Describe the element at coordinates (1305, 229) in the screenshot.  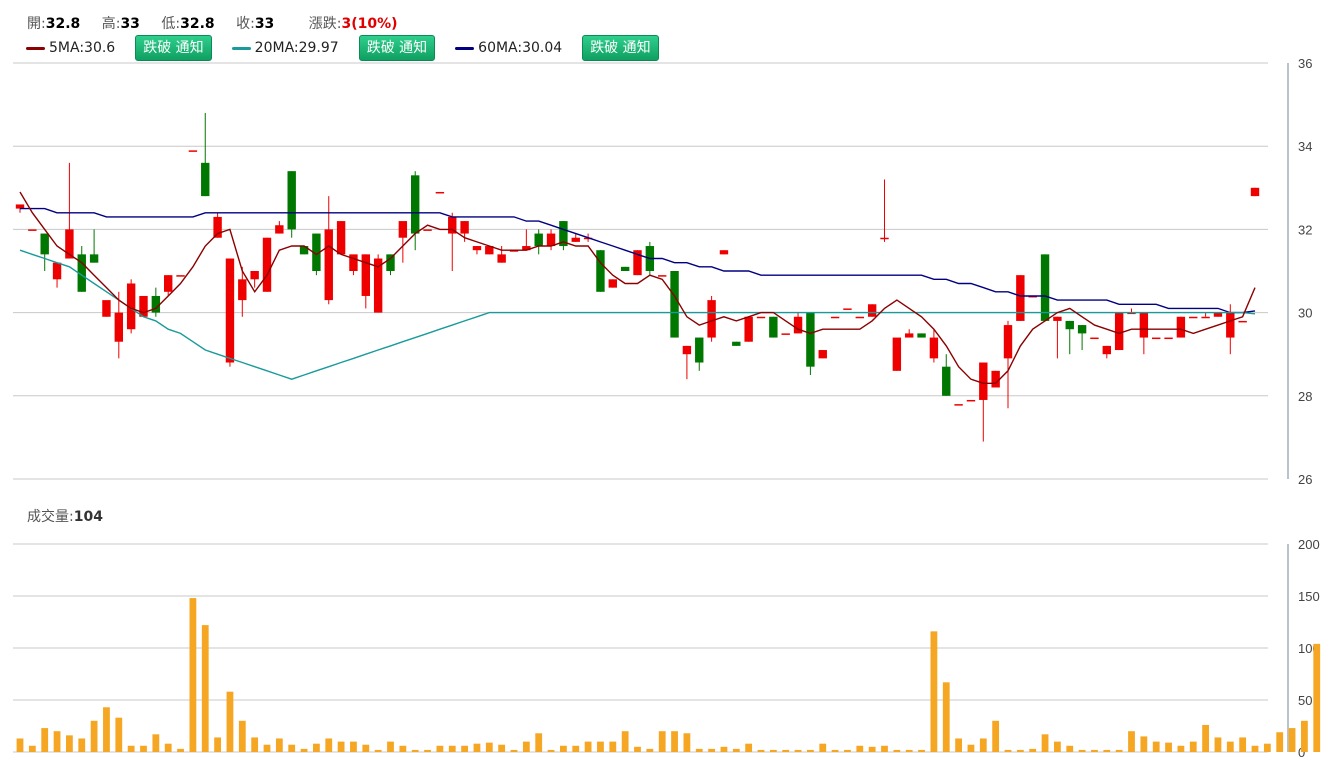
I see `price-tick-label: 32` at that location.